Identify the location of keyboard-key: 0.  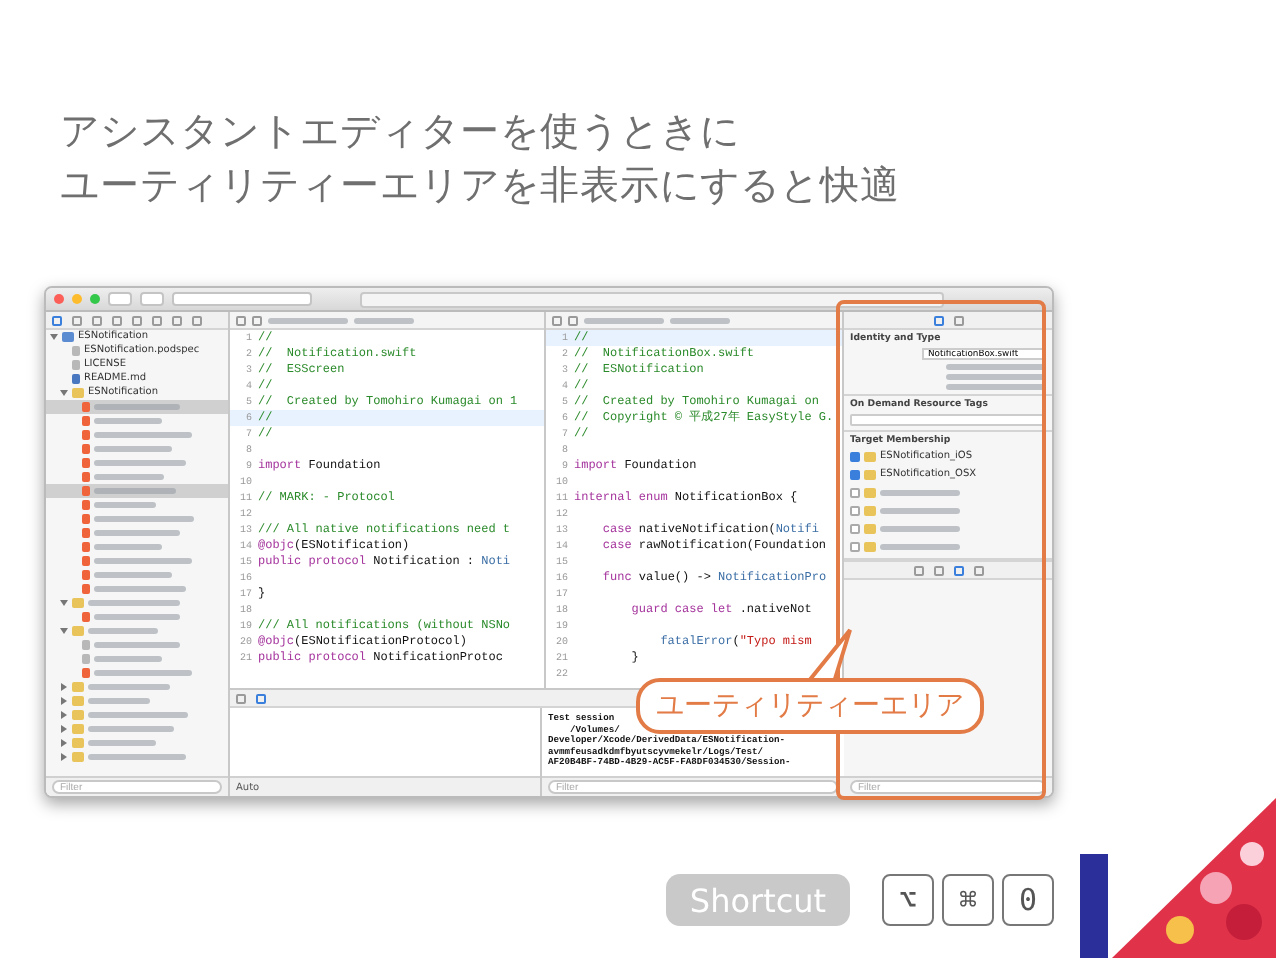
(1028, 900).